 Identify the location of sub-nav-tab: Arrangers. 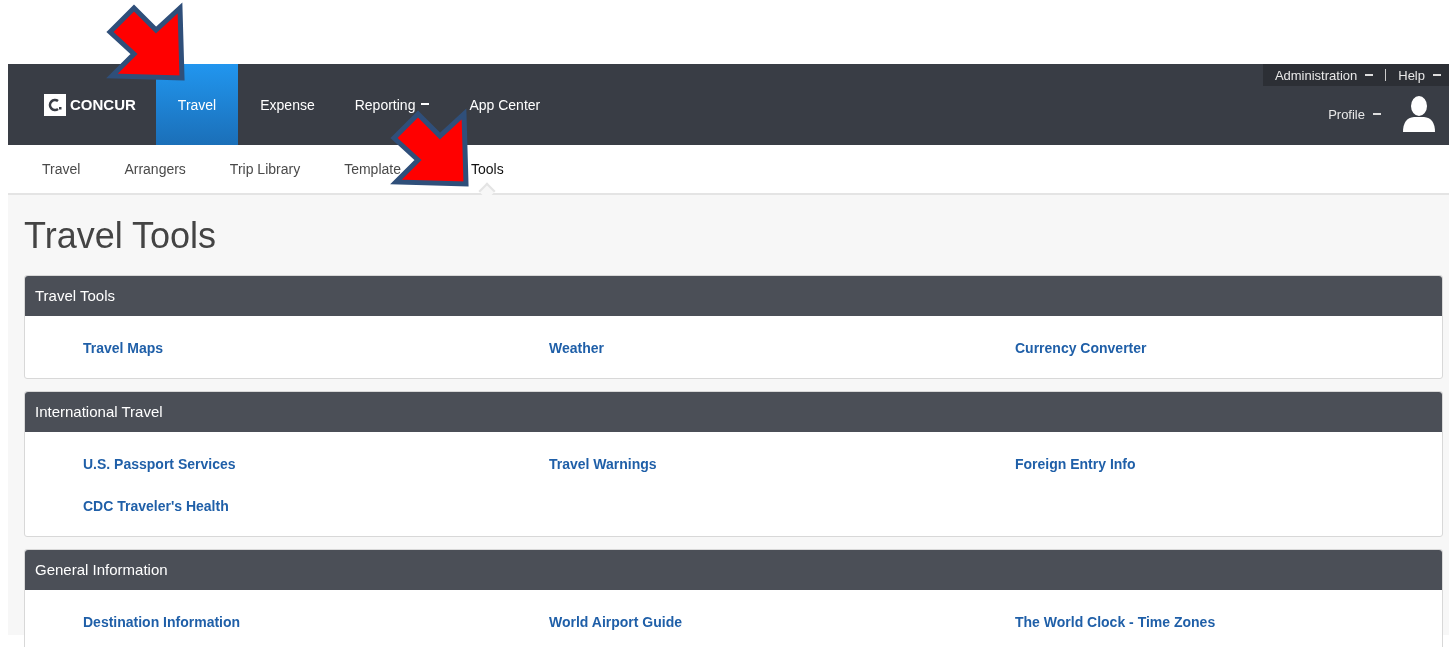
(155, 169).